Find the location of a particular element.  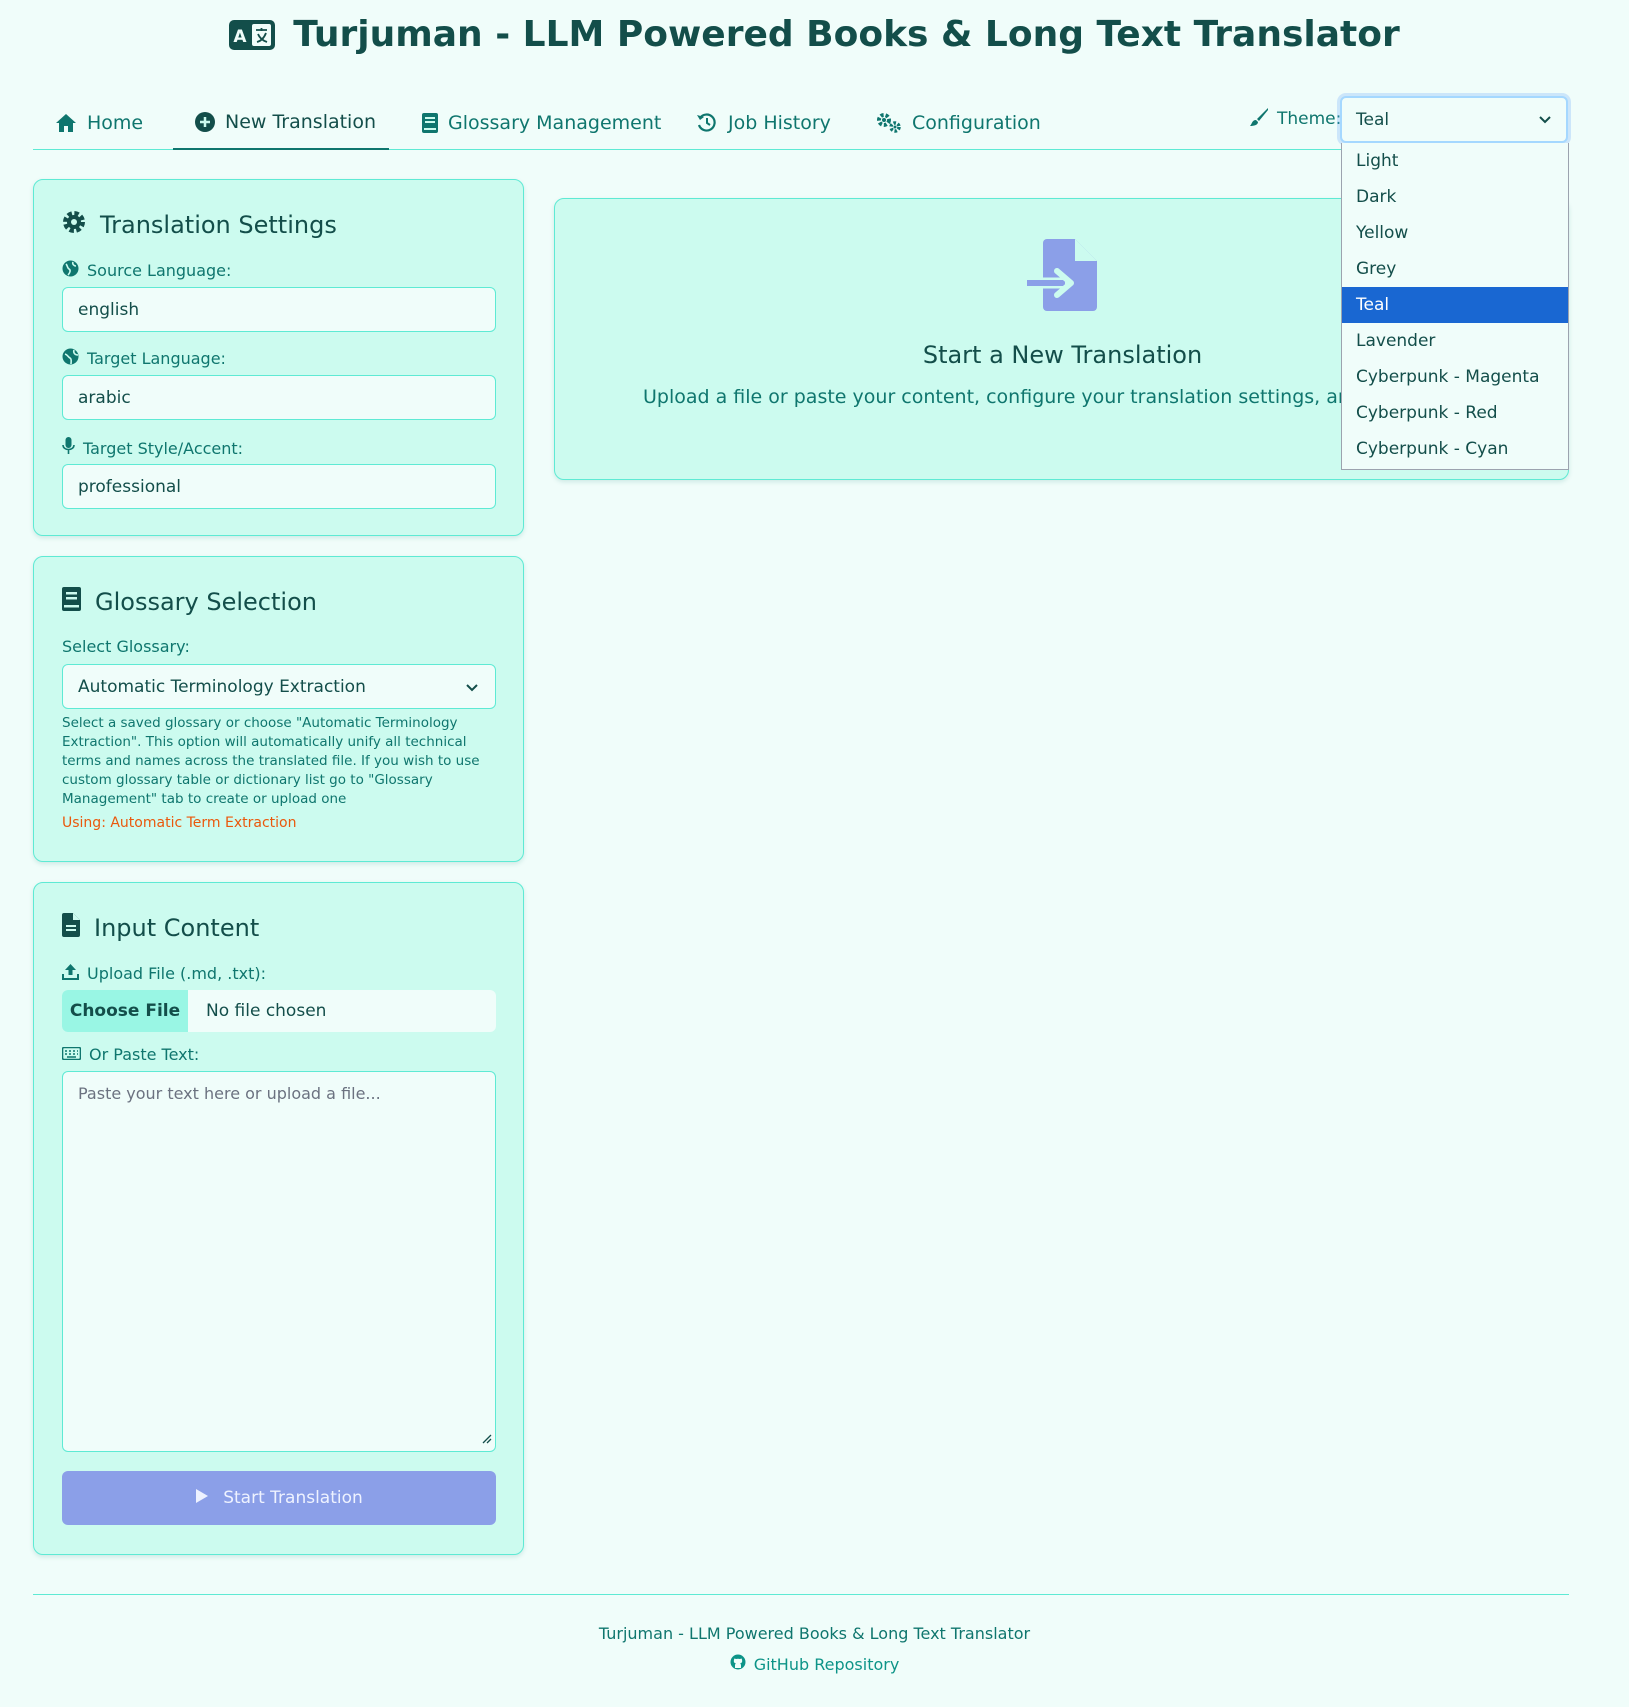

target-style-input: professional is located at coordinates (279, 486).